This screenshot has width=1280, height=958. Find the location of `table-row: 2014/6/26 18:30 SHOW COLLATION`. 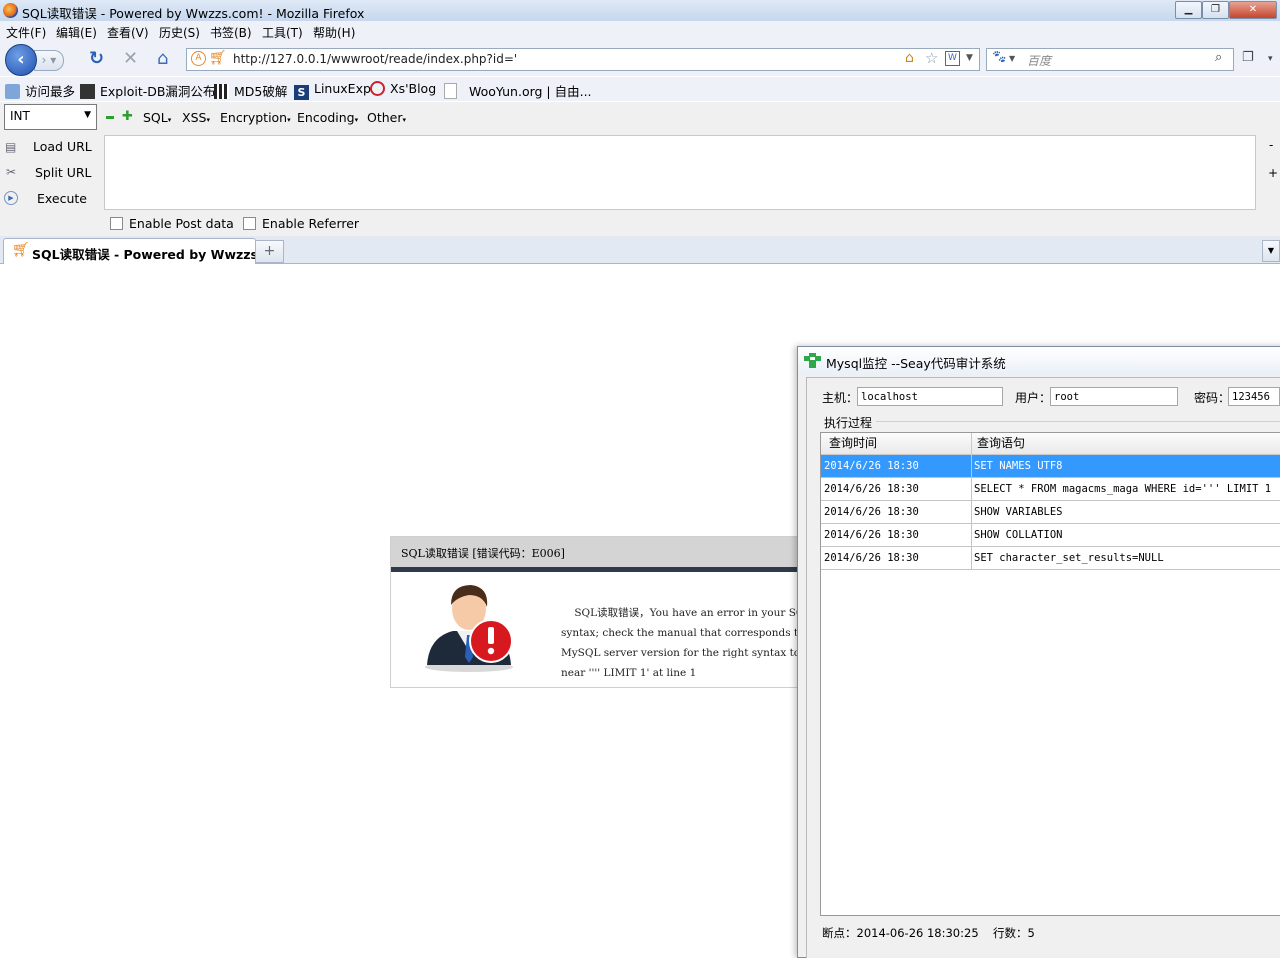

table-row: 2014/6/26 18:30 SHOW COLLATION is located at coordinates (1050, 535).